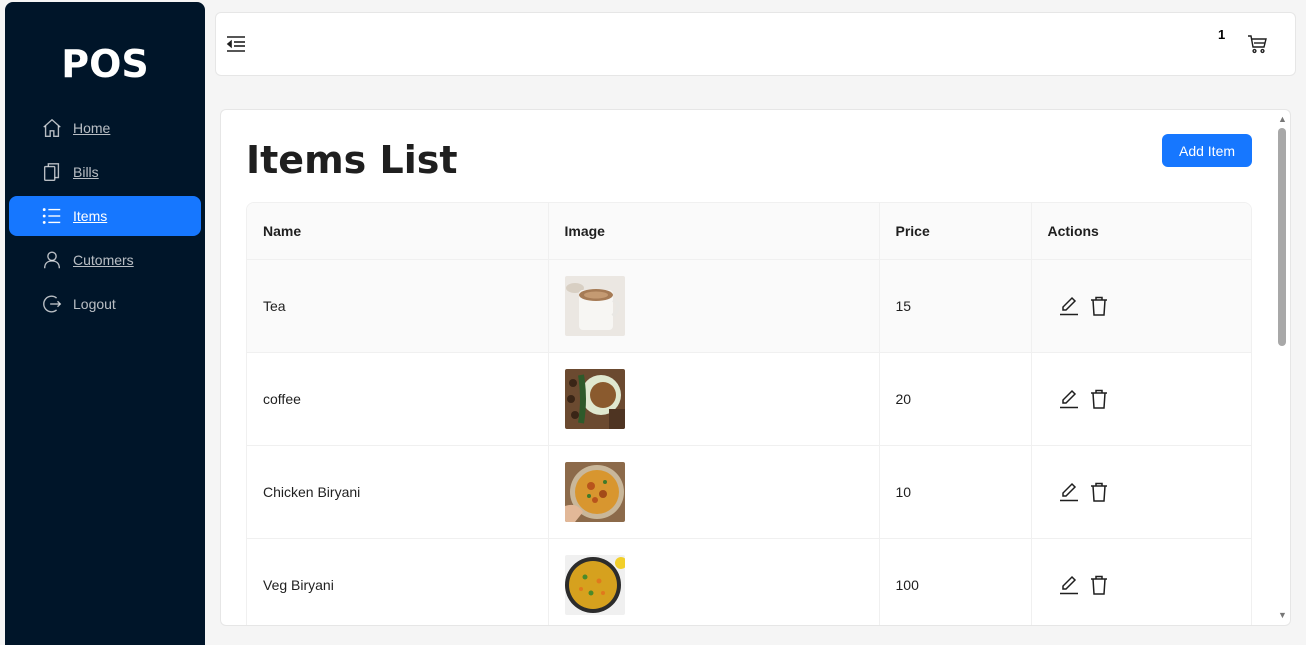  What do you see at coordinates (1207, 150) in the screenshot?
I see `add-item-button: Add Item` at bounding box center [1207, 150].